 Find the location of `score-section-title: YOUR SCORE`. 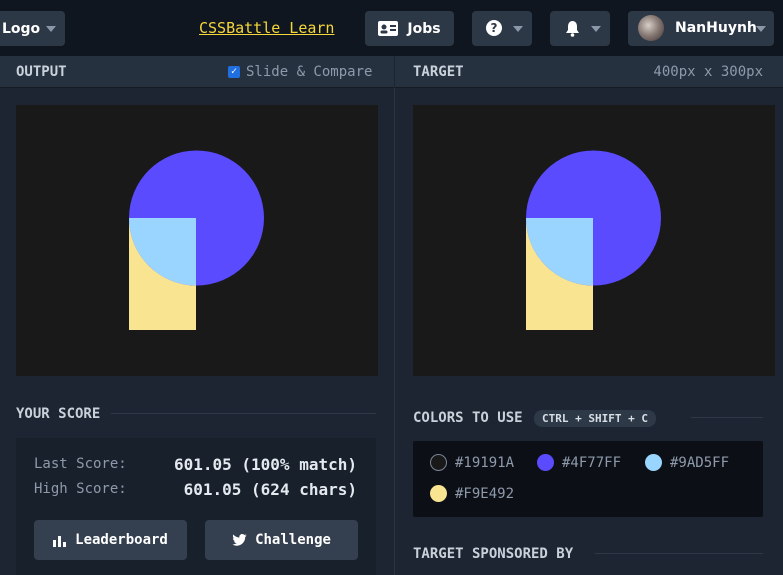

score-section-title: YOUR SCORE is located at coordinates (58, 414).